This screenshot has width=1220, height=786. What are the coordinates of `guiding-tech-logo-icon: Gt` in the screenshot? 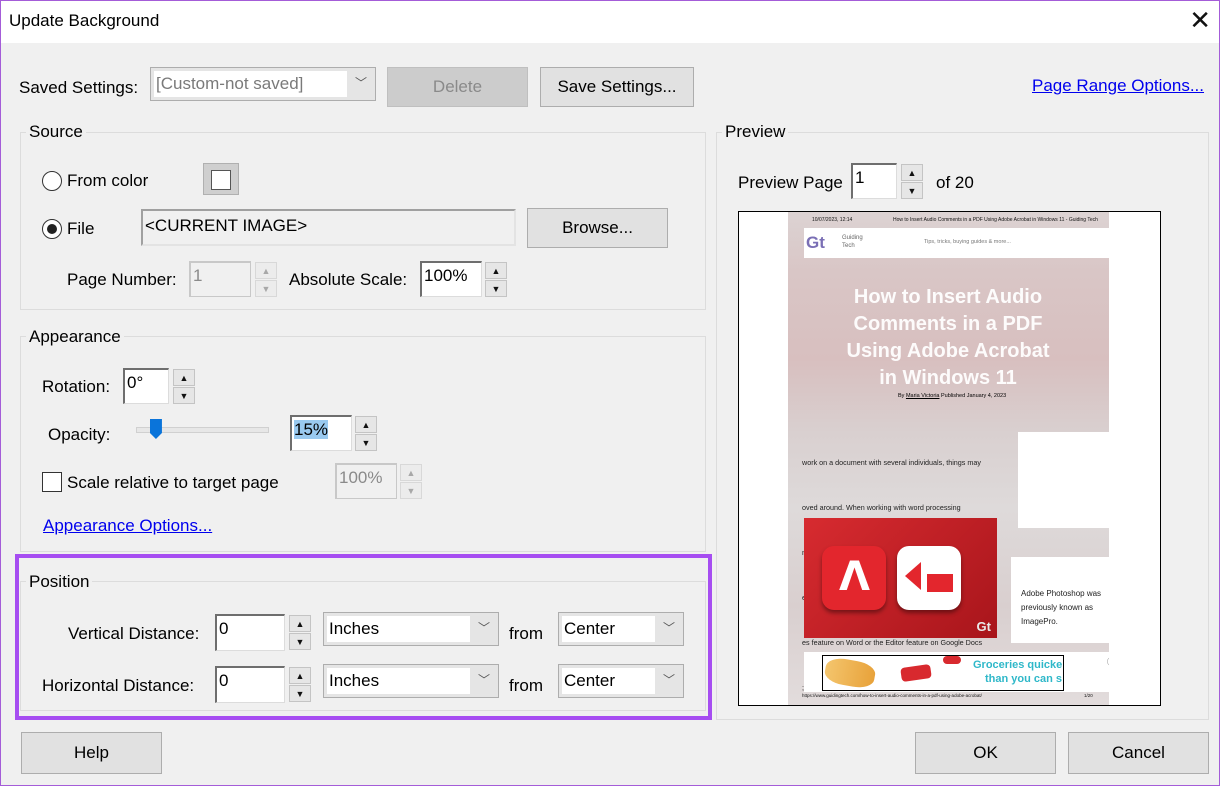 It's located at (815, 242).